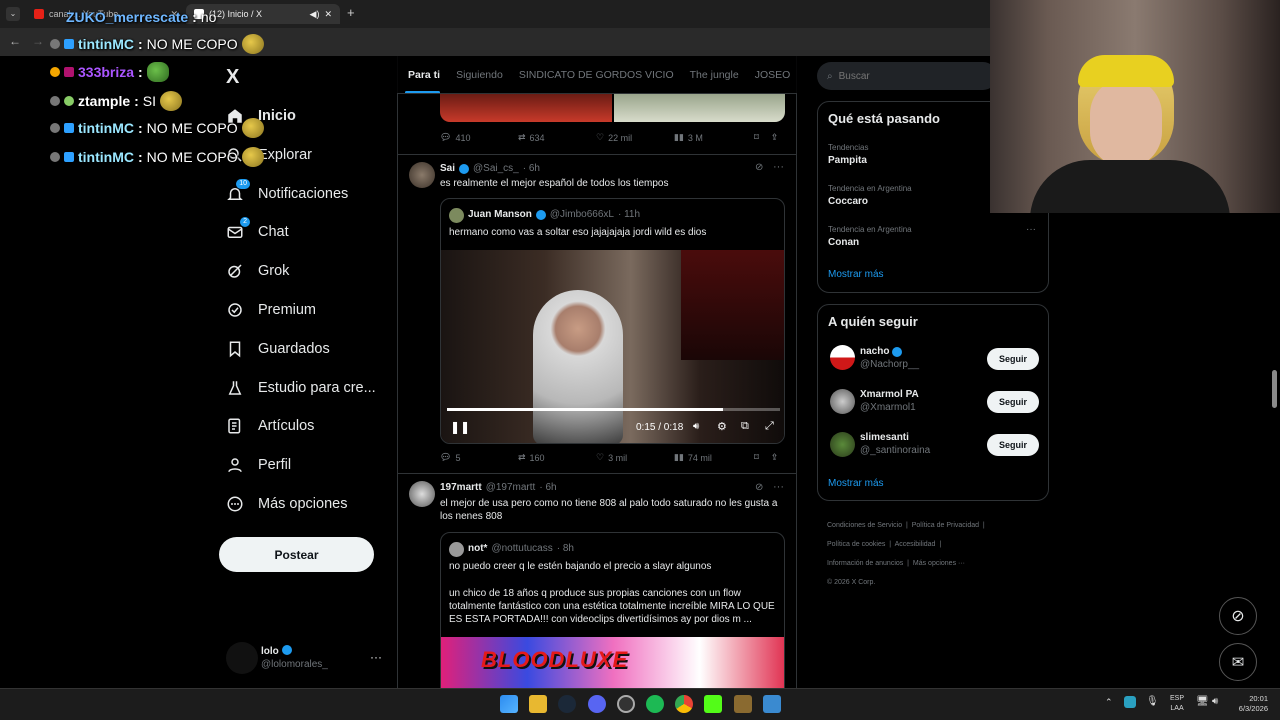 Image resolution: width=1280 pixels, height=720 pixels. Describe the element at coordinates (479, 137) in the screenshot. I see `reply-button: 💬︎ 410` at that location.